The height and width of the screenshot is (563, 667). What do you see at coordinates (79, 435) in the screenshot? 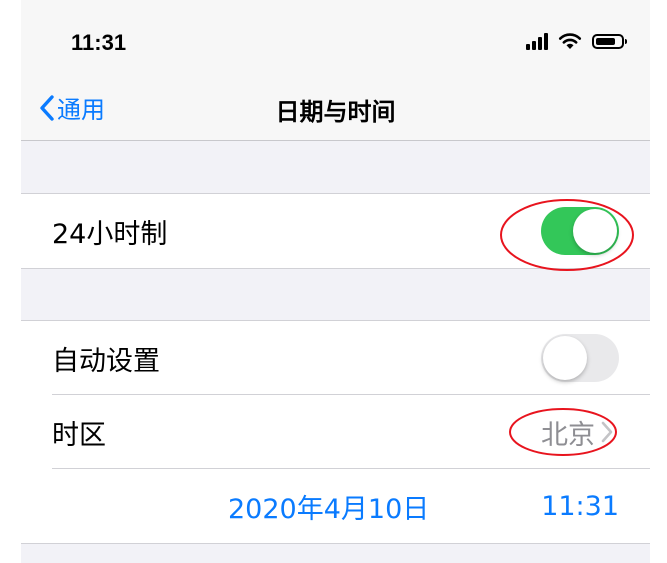
I see `timezone-label: 时区` at bounding box center [79, 435].